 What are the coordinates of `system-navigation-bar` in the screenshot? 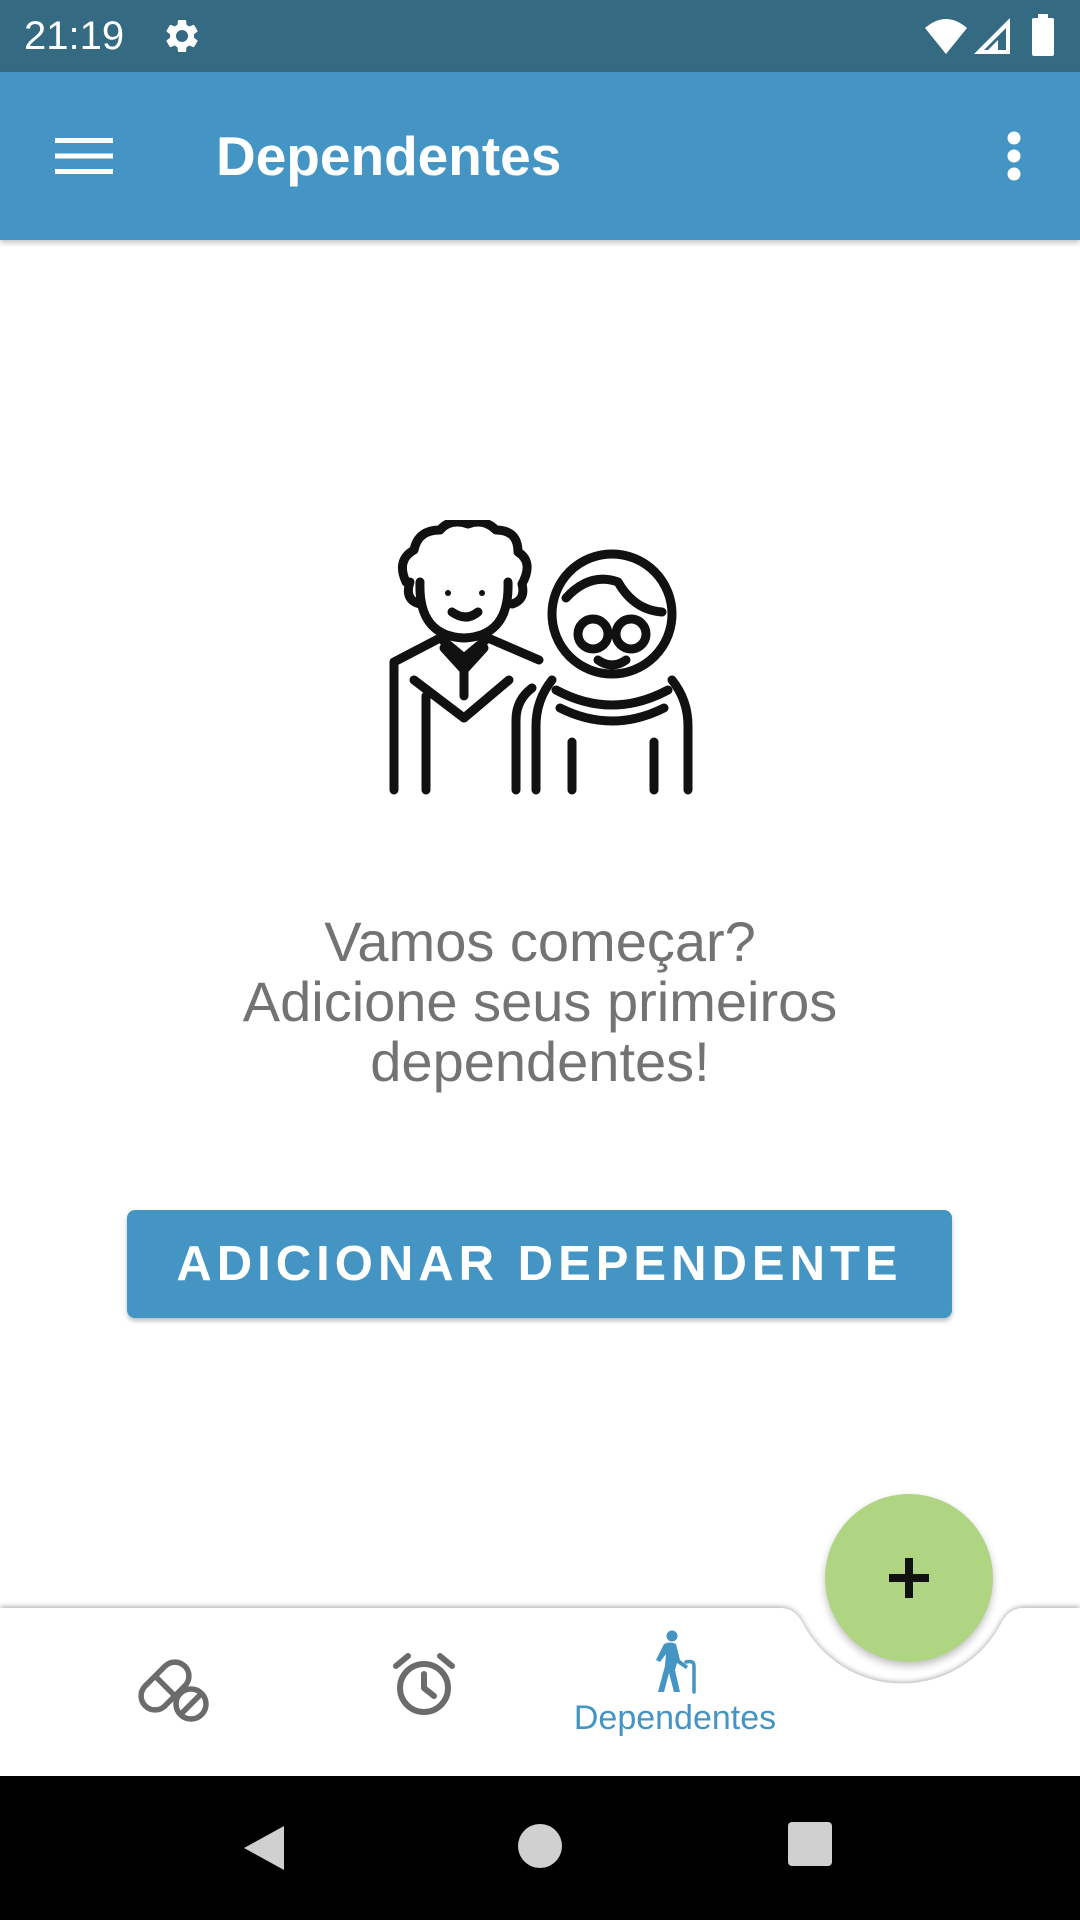 It's located at (540, 1848).